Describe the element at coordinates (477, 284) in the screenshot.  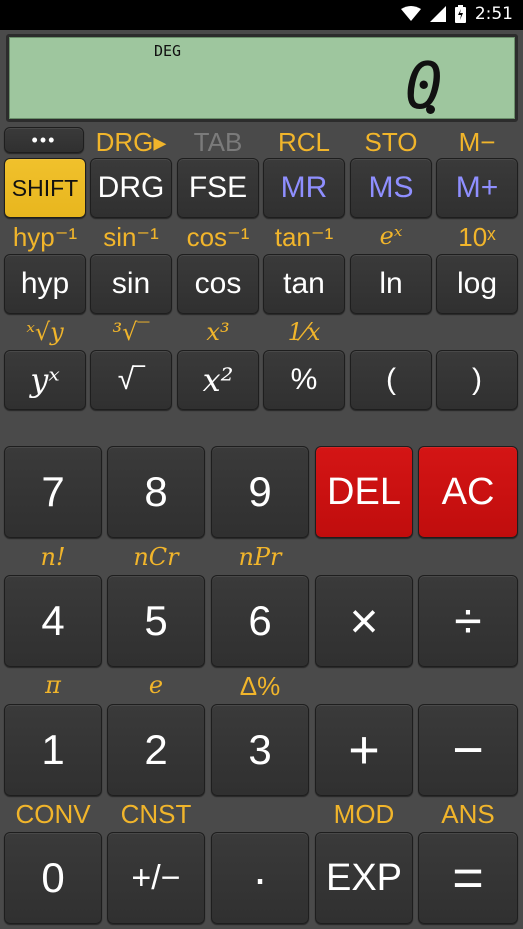
I see `log-button: log` at that location.